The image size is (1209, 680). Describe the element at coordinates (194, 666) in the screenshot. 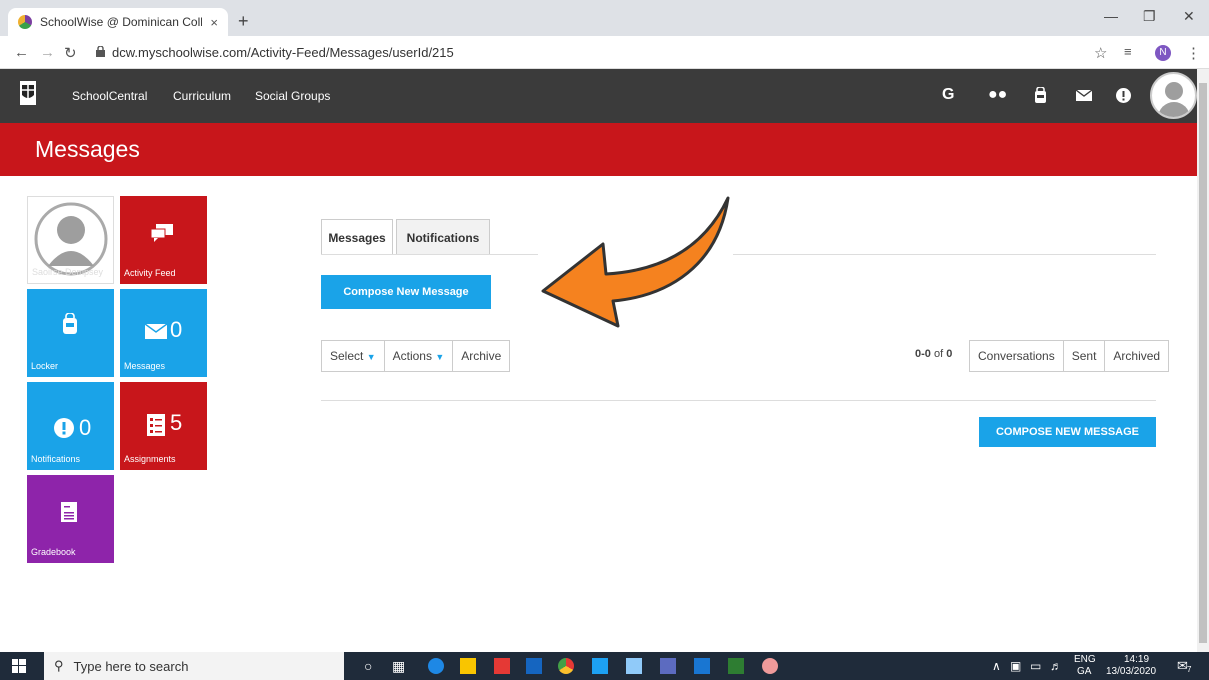

I see `taskbar-search-box: ⚲ Type here to search` at that location.